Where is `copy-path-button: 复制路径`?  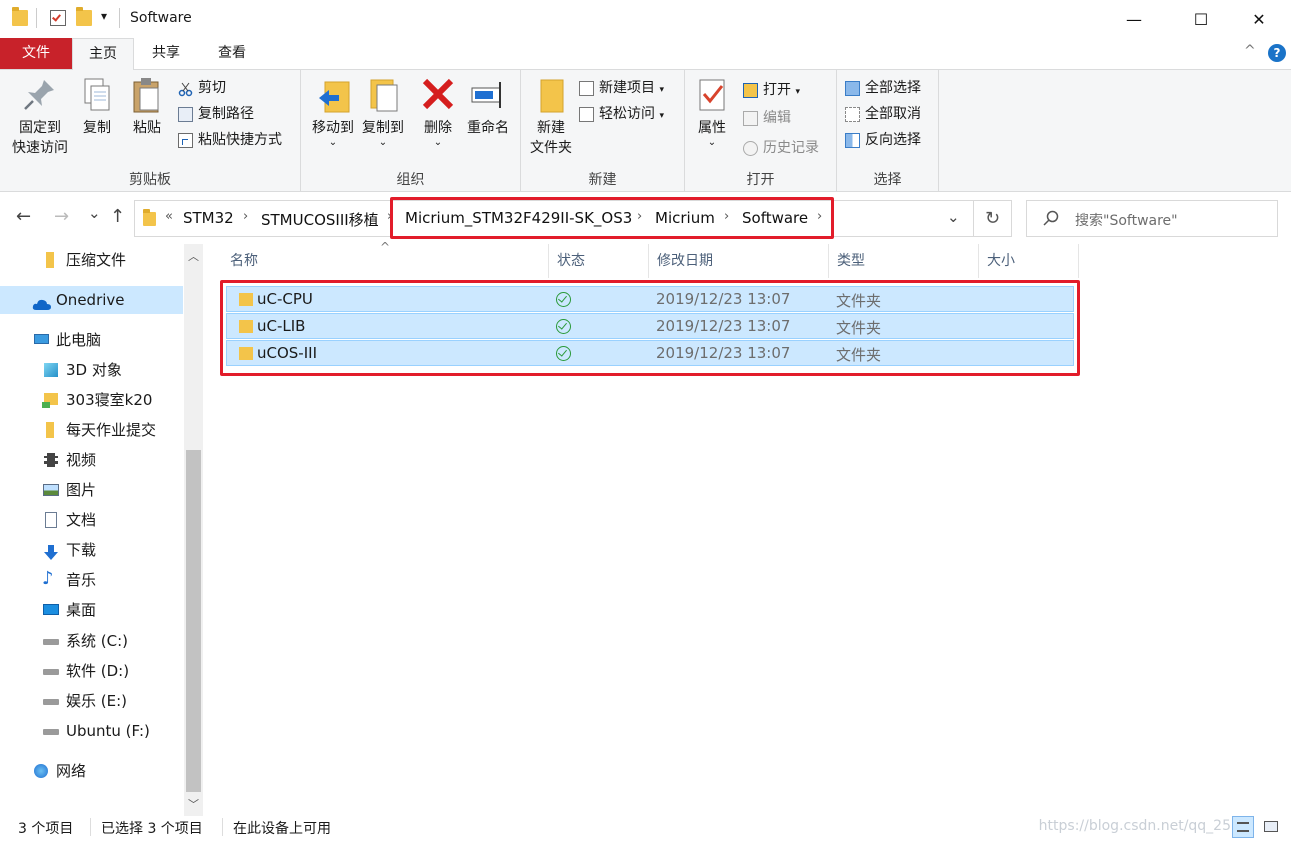
copy-path-button: 复制路径 is located at coordinates (215, 114).